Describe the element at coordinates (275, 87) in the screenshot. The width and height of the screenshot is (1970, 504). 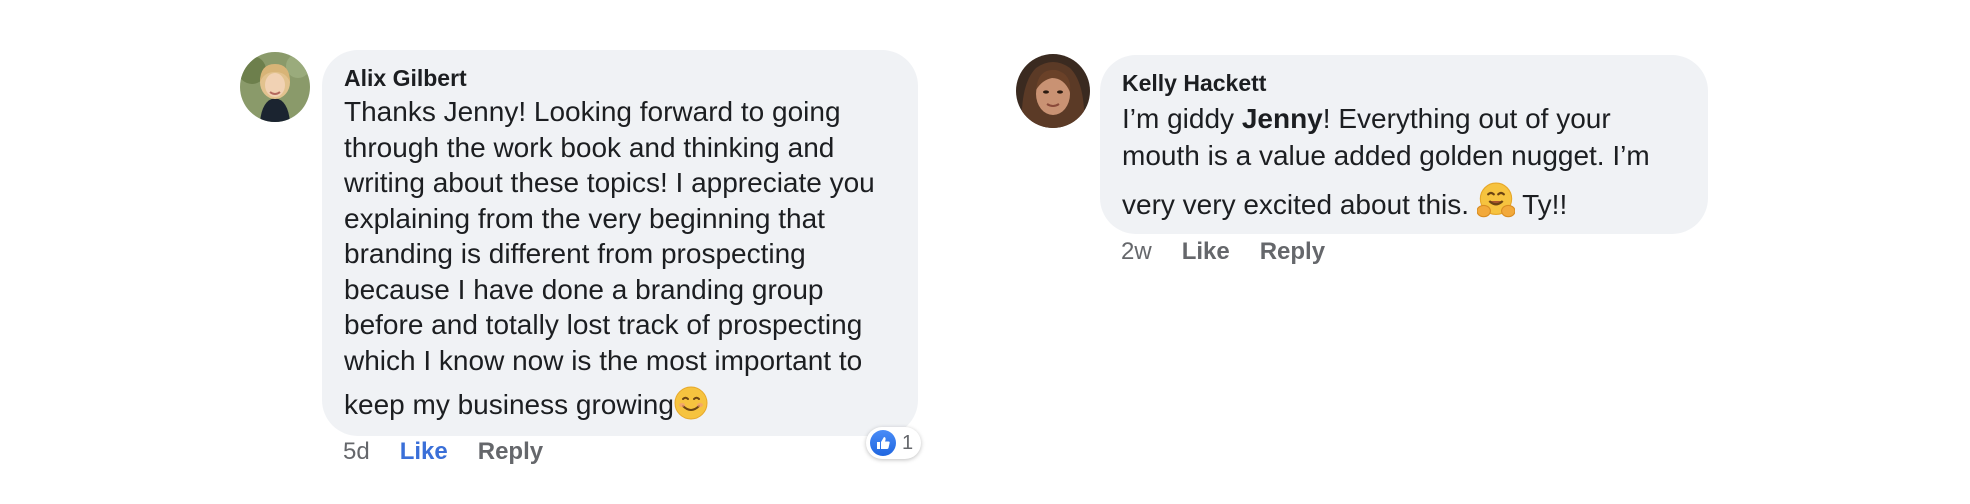
I see `avatar-alix-gilbert` at that location.